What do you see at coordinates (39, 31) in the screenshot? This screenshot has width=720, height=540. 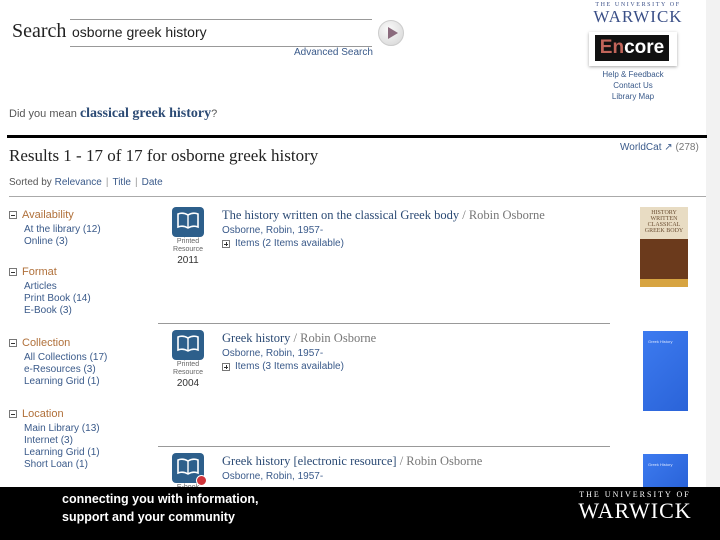 I see `search-label: Search` at bounding box center [39, 31].